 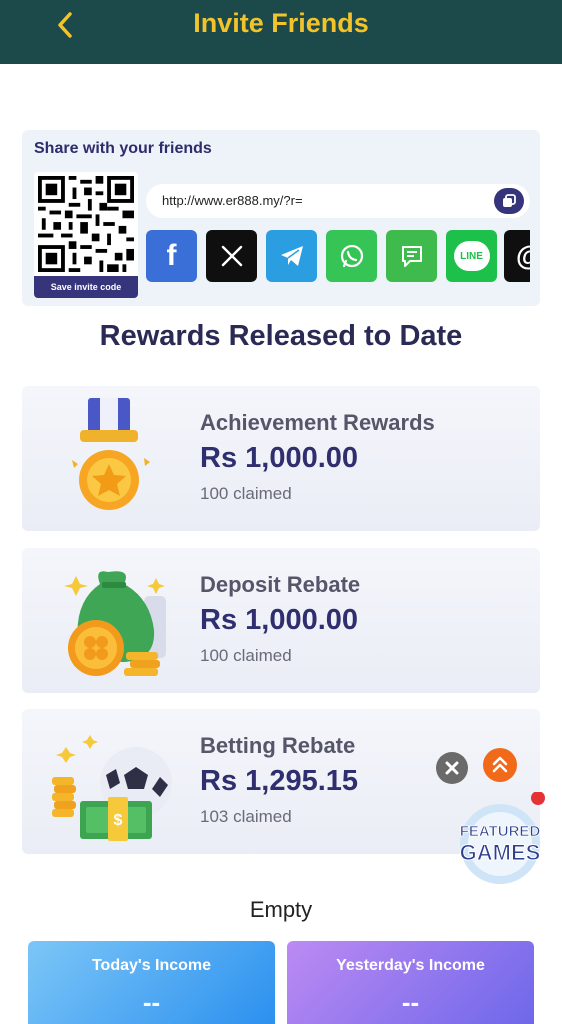 I want to click on social-share-row: f LINE, so click(x=338, y=257).